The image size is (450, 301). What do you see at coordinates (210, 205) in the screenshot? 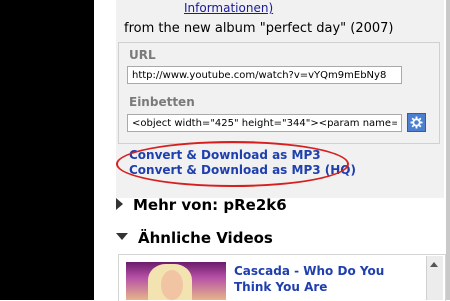
I see `more-from-title: Mehr von: pRe2k6` at bounding box center [210, 205].